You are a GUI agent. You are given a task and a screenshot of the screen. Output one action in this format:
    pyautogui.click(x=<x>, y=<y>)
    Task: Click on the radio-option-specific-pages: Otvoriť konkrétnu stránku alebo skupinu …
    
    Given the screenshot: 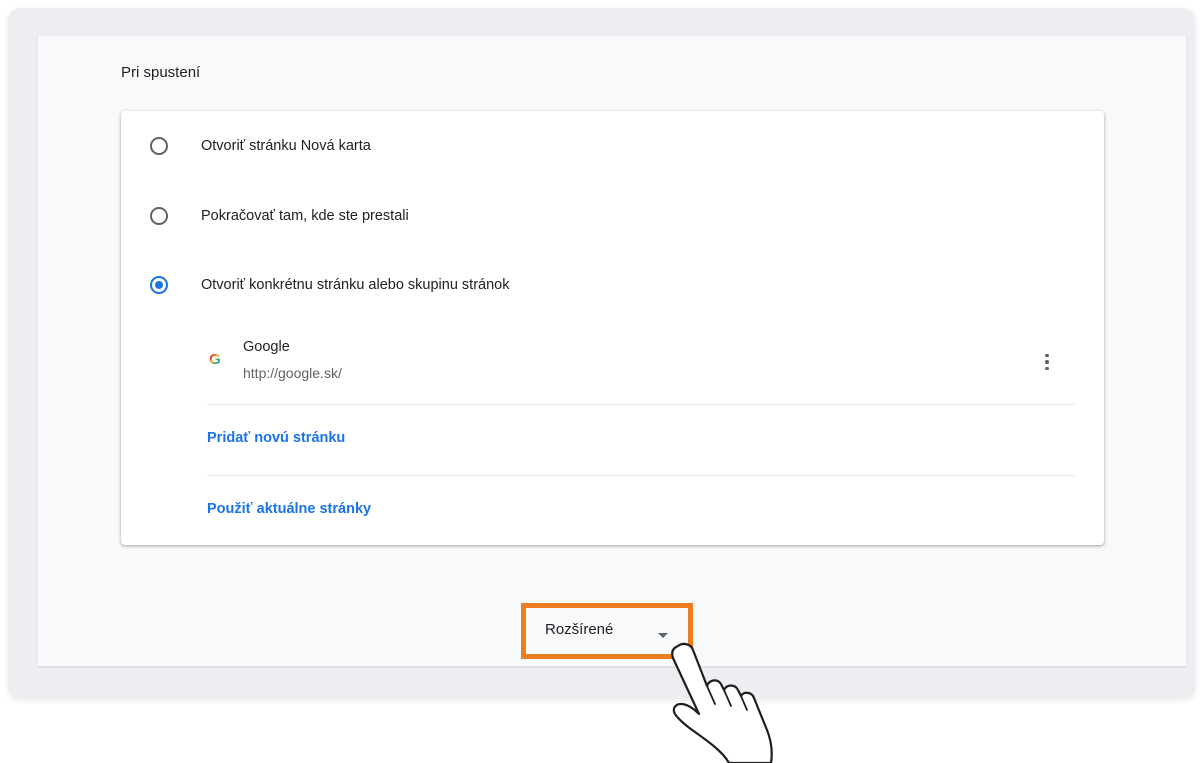 What is the action you would take?
    pyautogui.click(x=612, y=285)
    